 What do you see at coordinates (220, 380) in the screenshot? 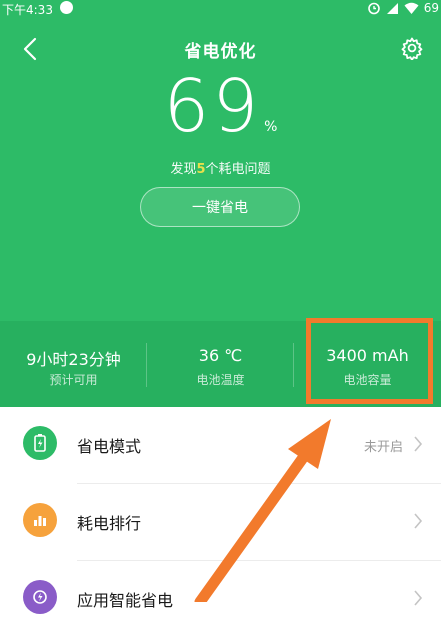
I see `stat-label: 电池温度` at bounding box center [220, 380].